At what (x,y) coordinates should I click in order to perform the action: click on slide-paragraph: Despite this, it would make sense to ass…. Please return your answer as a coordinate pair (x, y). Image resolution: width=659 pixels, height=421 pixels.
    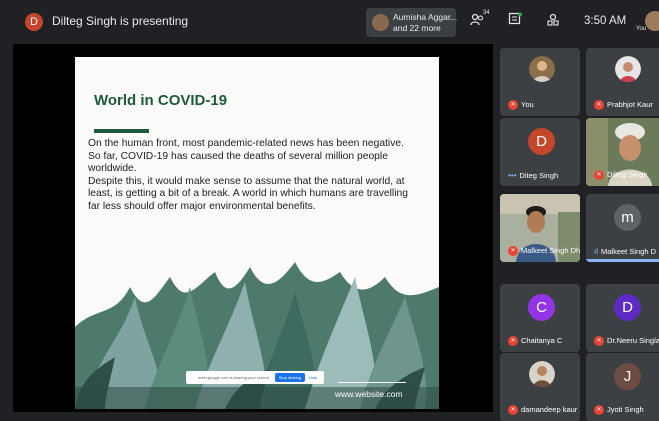
    Looking at the image, I should click on (248, 193).